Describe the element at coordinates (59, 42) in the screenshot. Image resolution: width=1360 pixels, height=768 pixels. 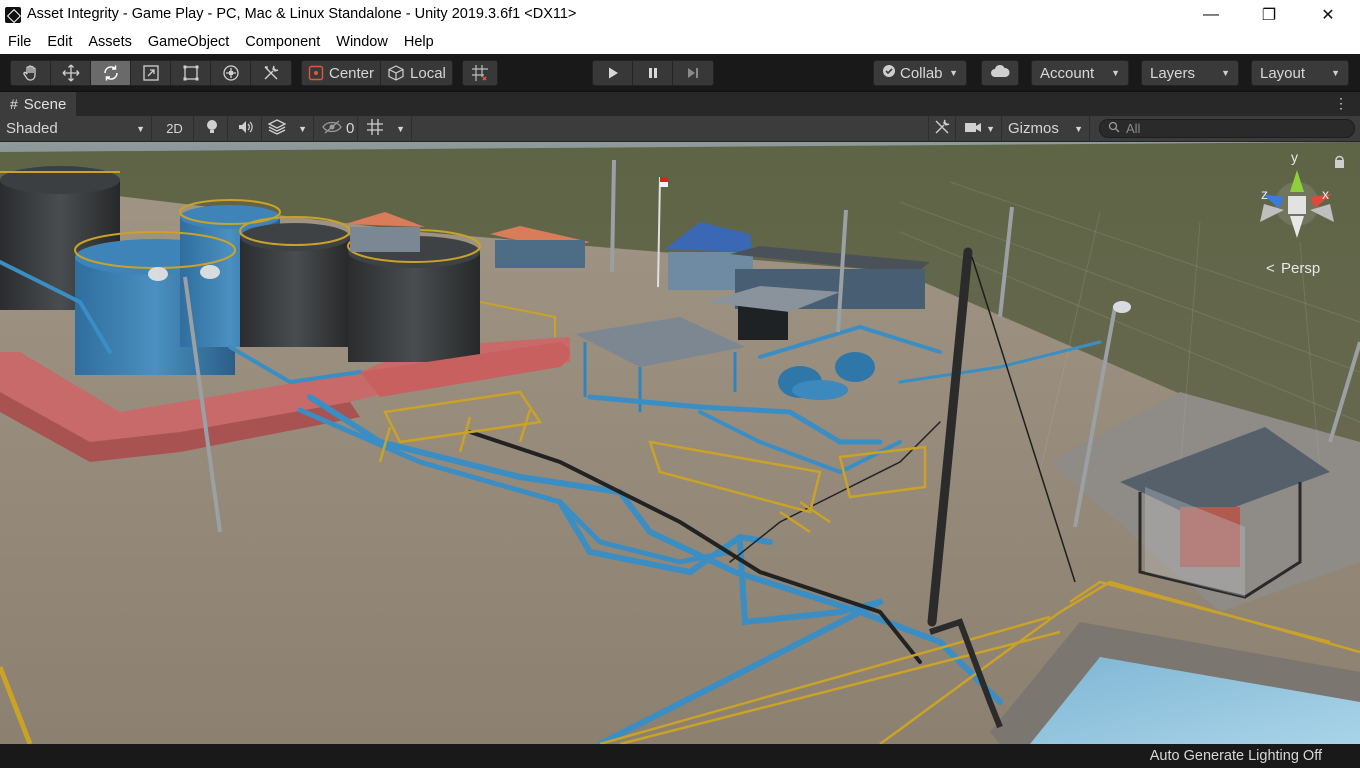
I see `menu-edit: Edit` at that location.